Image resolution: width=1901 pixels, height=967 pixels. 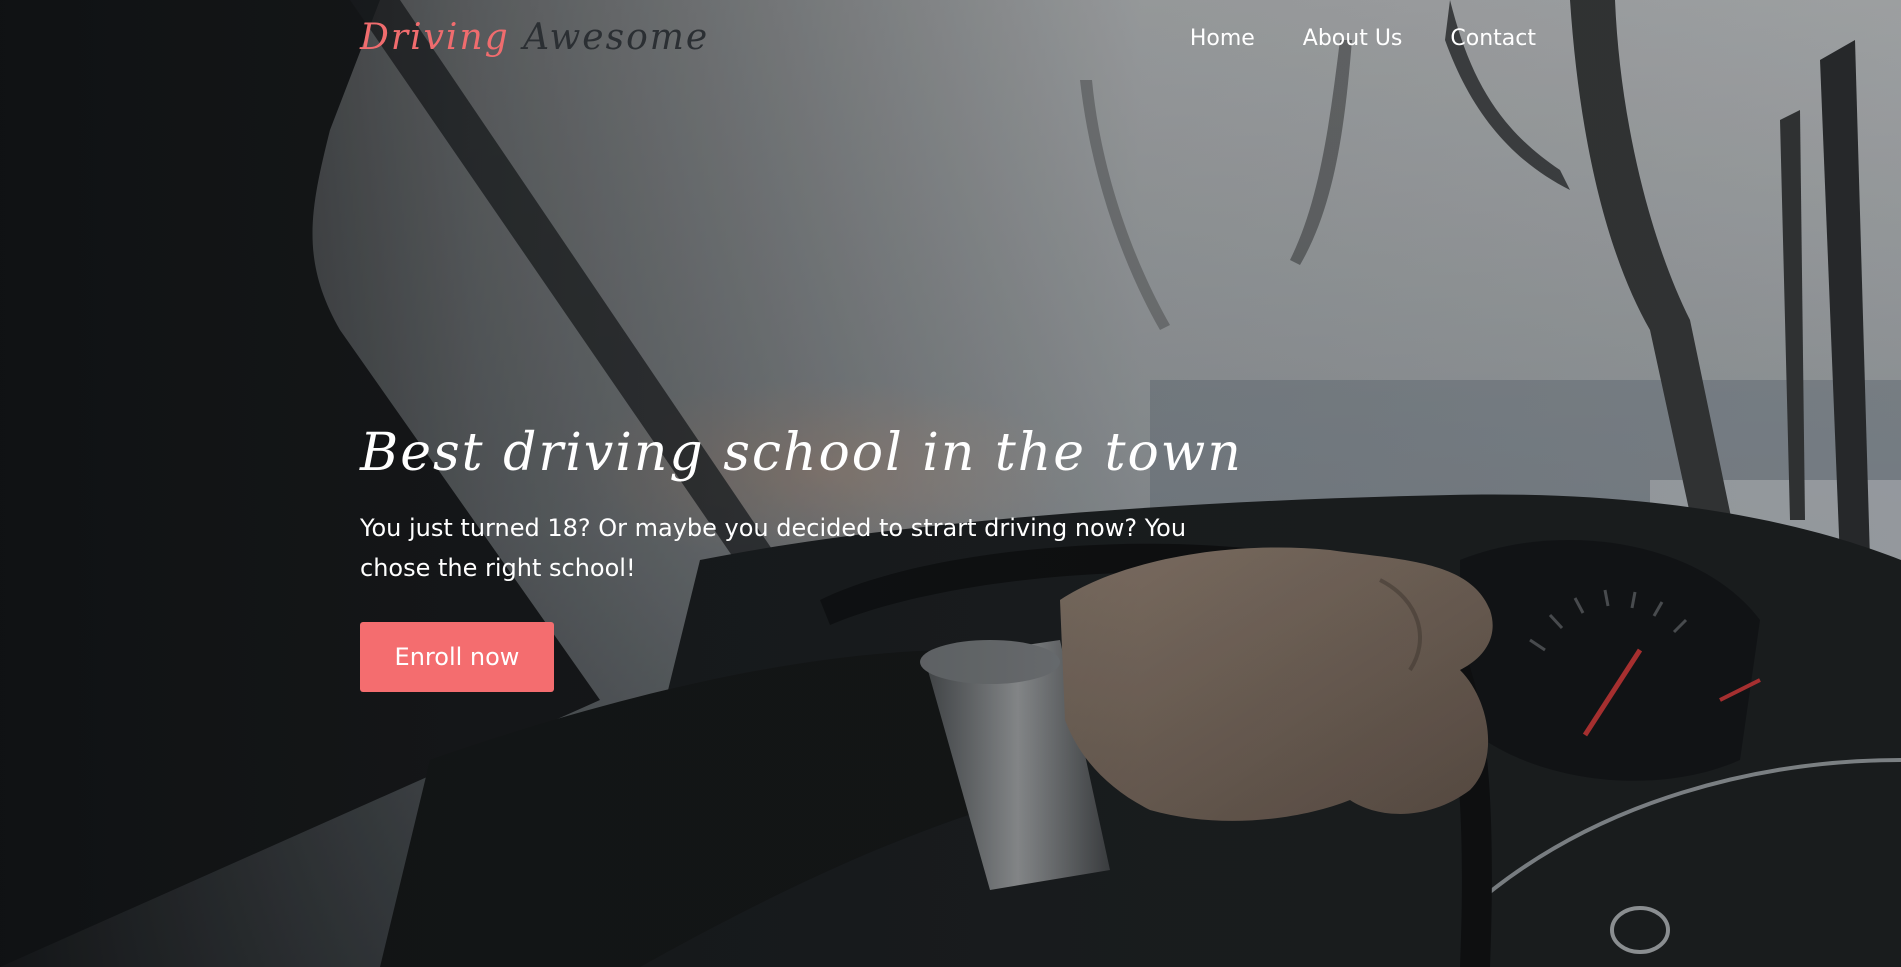 I want to click on brand-logo-second-word: Awesome, so click(x=609, y=37).